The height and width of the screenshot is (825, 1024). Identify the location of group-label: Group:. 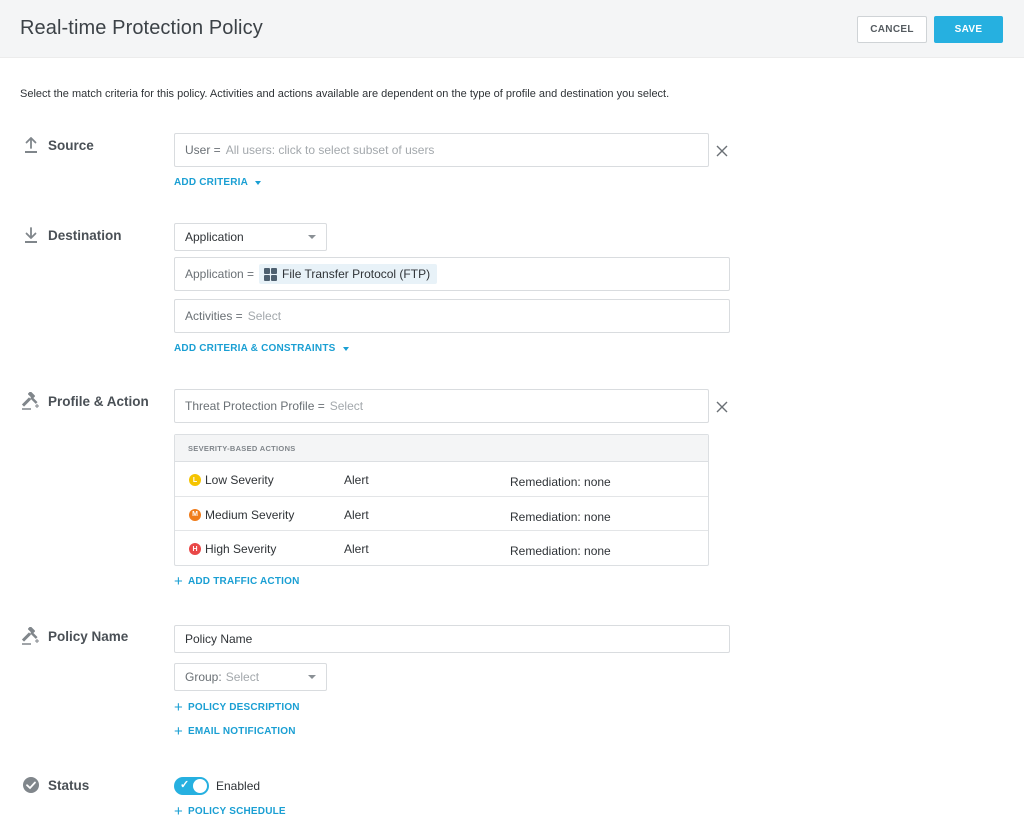
(203, 677).